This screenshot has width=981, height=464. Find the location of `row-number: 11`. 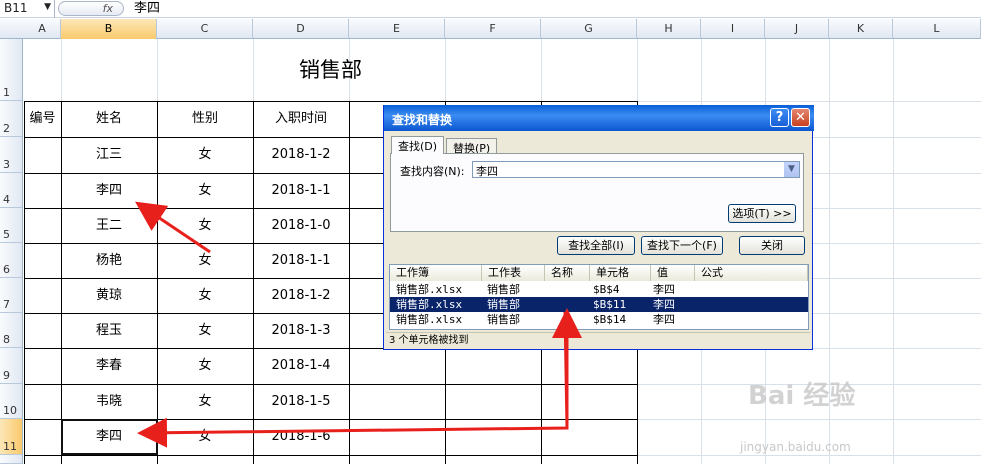

row-number: 11 is located at coordinates (10, 446).